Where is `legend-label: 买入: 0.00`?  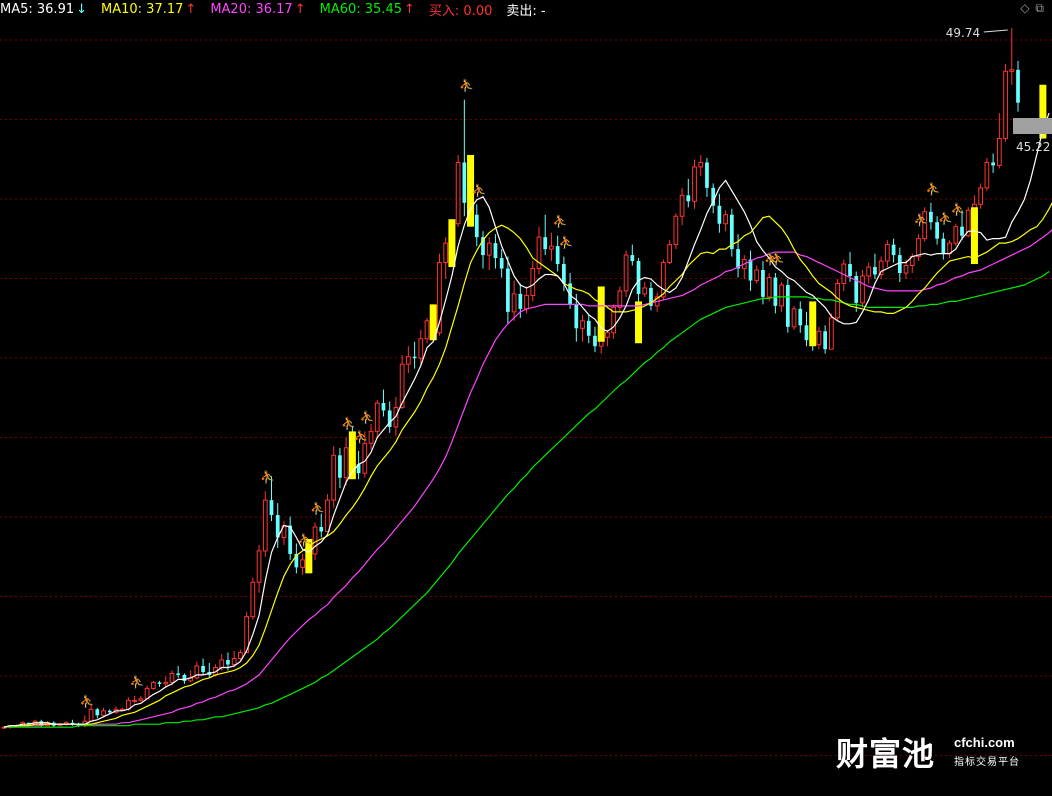
legend-label: 买入: 0.00 is located at coordinates (460, 11).